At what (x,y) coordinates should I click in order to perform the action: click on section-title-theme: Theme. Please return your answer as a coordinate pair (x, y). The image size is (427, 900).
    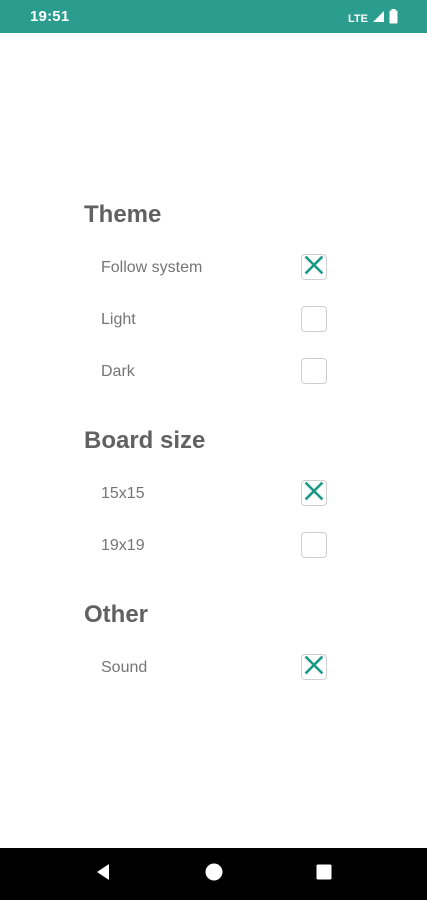
    Looking at the image, I should click on (123, 214).